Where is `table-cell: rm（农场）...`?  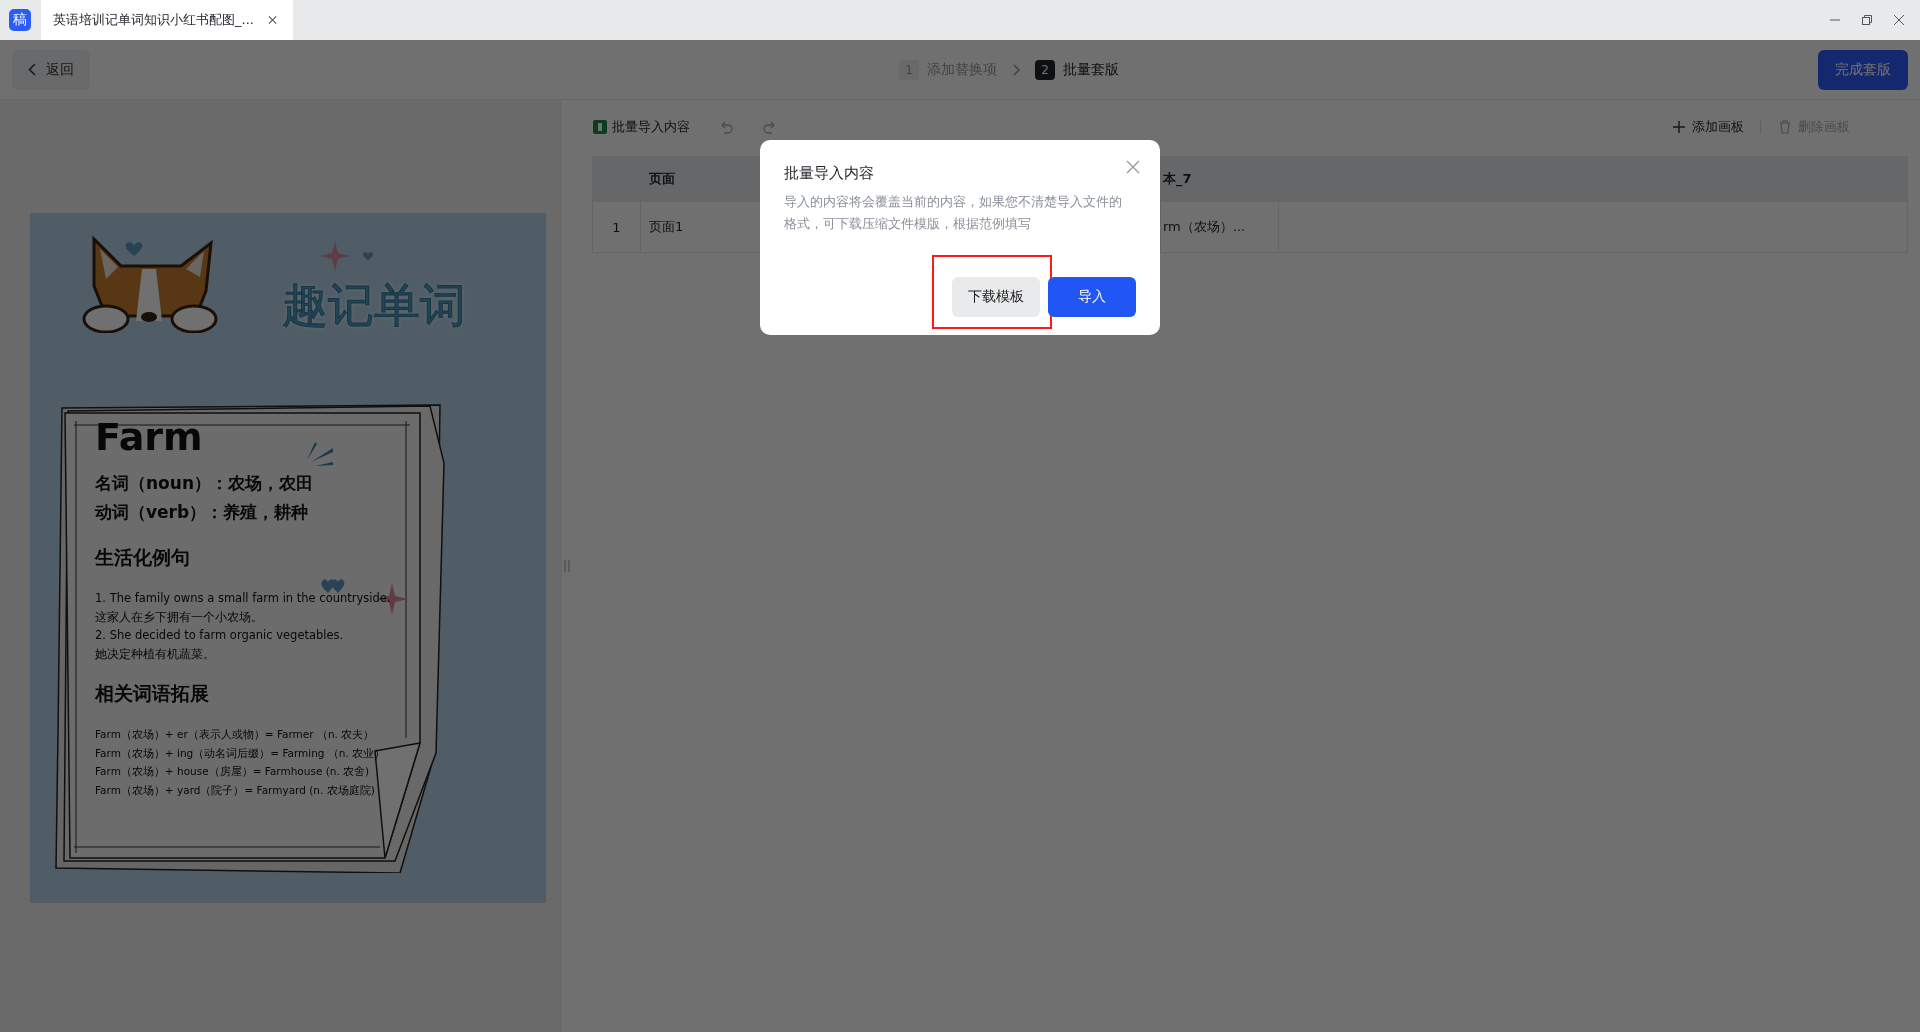 table-cell: rm（农场）... is located at coordinates (1220, 226).